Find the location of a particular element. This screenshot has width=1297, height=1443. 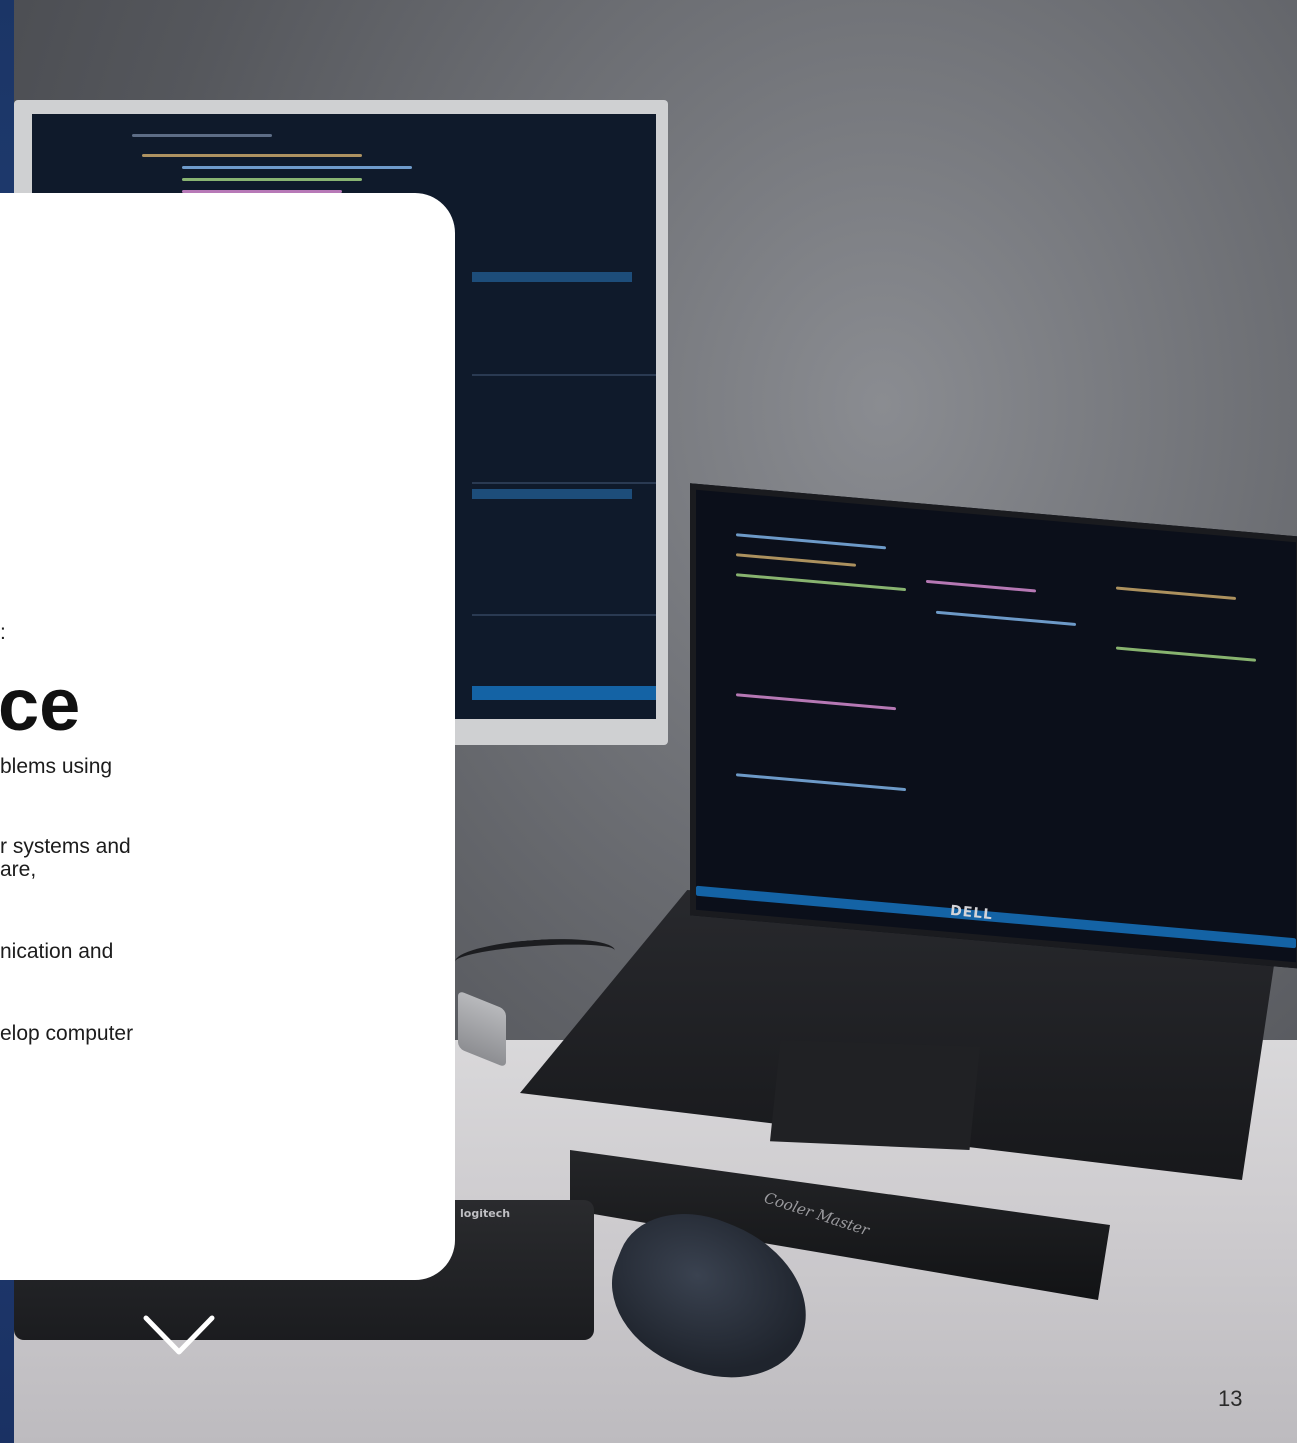

editor-status-bar is located at coordinates (564, 693).